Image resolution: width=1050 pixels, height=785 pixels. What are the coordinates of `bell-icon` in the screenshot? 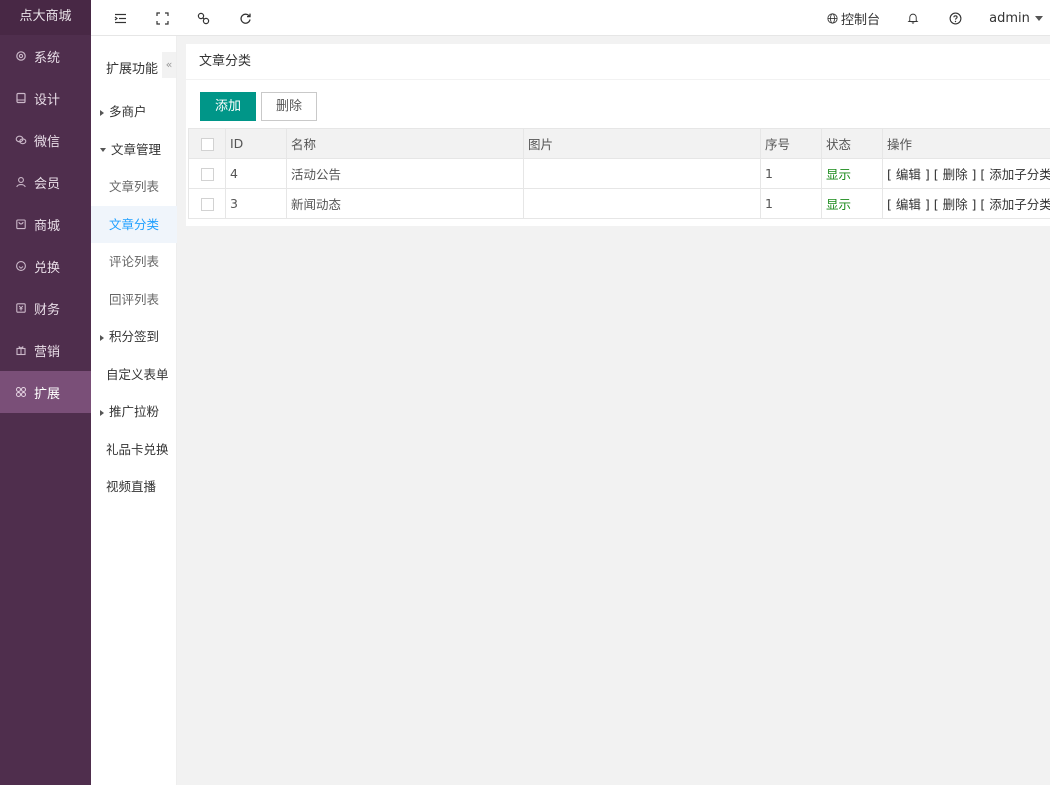 It's located at (913, 18).